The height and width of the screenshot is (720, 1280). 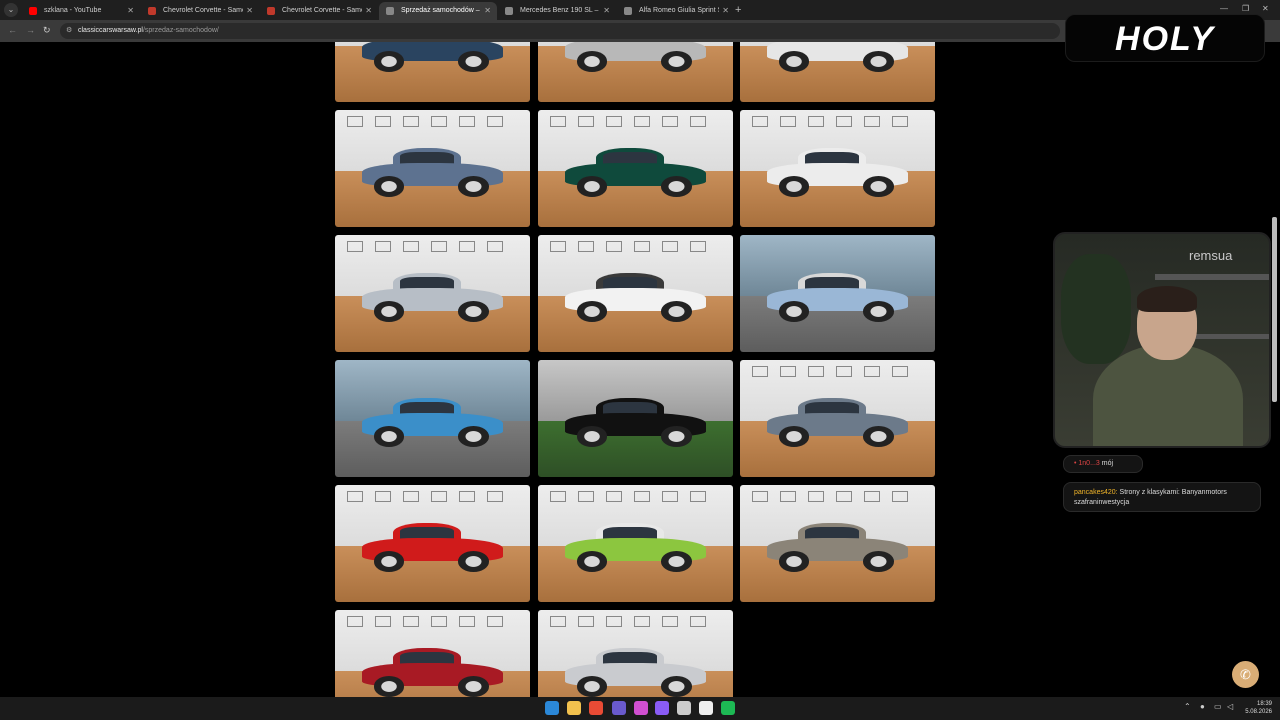 What do you see at coordinates (1212, 277) in the screenshot?
I see `shelf-shape` at bounding box center [1212, 277].